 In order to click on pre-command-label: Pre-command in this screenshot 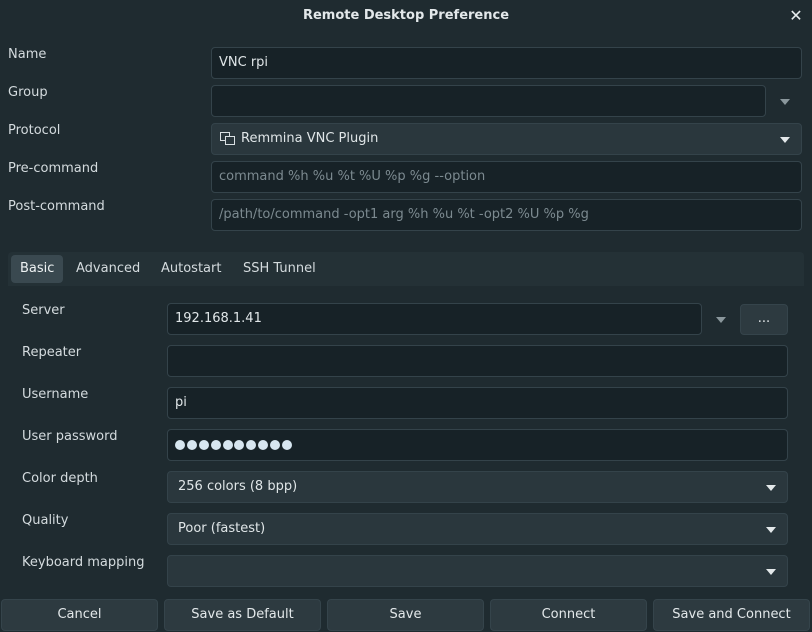, I will do `click(53, 168)`.